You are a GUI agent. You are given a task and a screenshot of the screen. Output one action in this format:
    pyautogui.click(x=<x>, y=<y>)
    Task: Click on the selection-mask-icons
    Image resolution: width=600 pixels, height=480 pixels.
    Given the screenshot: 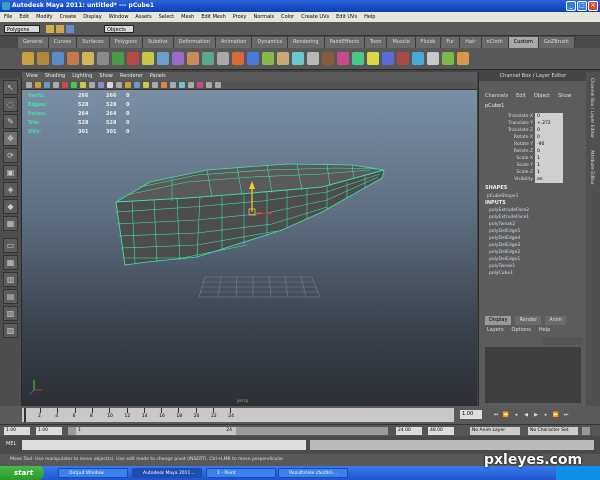 What is the action you would take?
    pyautogui.click(x=240, y=29)
    